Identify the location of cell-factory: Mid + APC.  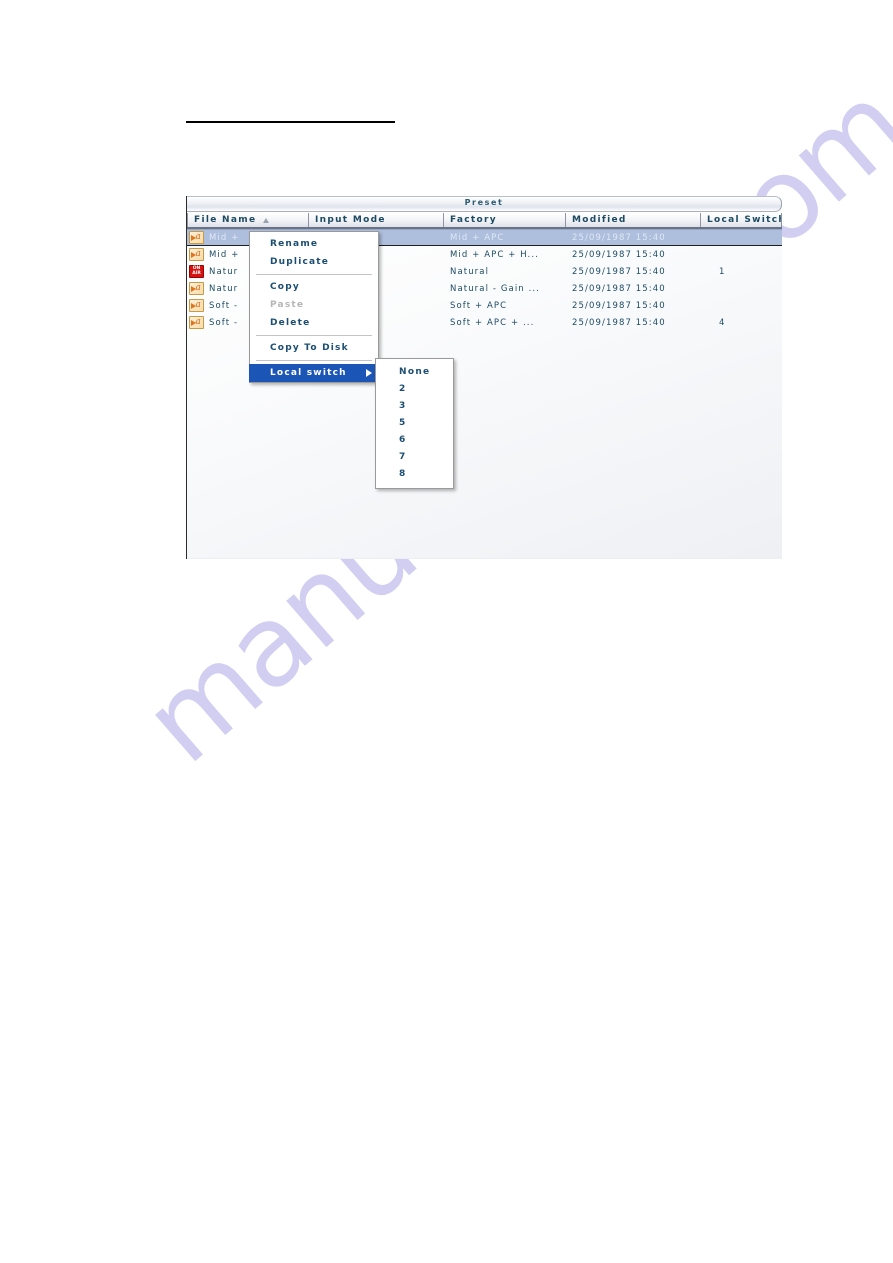
(505, 237).